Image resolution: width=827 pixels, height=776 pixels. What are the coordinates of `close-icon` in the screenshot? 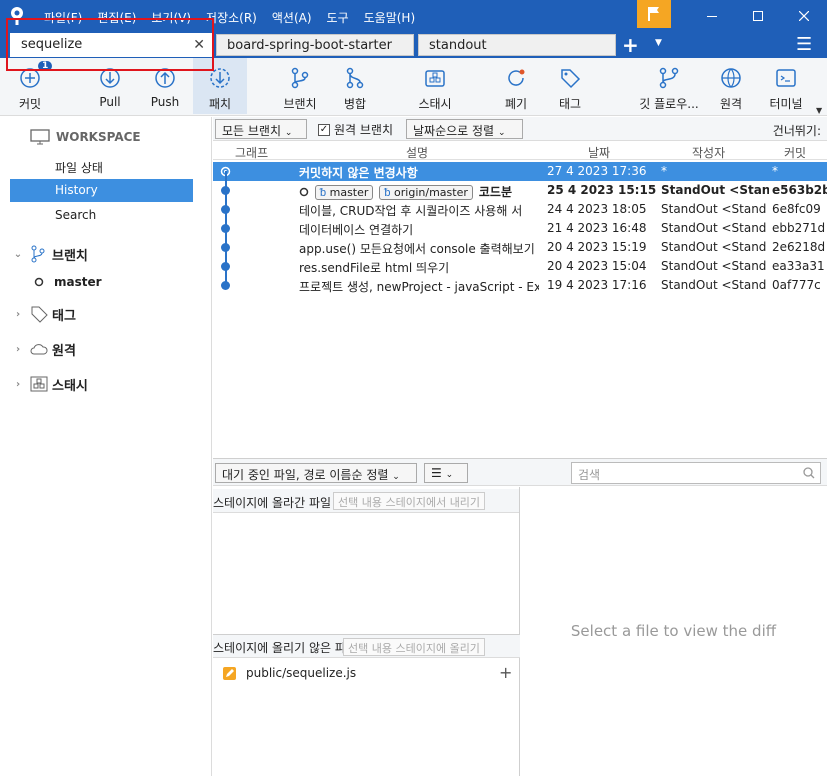 It's located at (804, 16).